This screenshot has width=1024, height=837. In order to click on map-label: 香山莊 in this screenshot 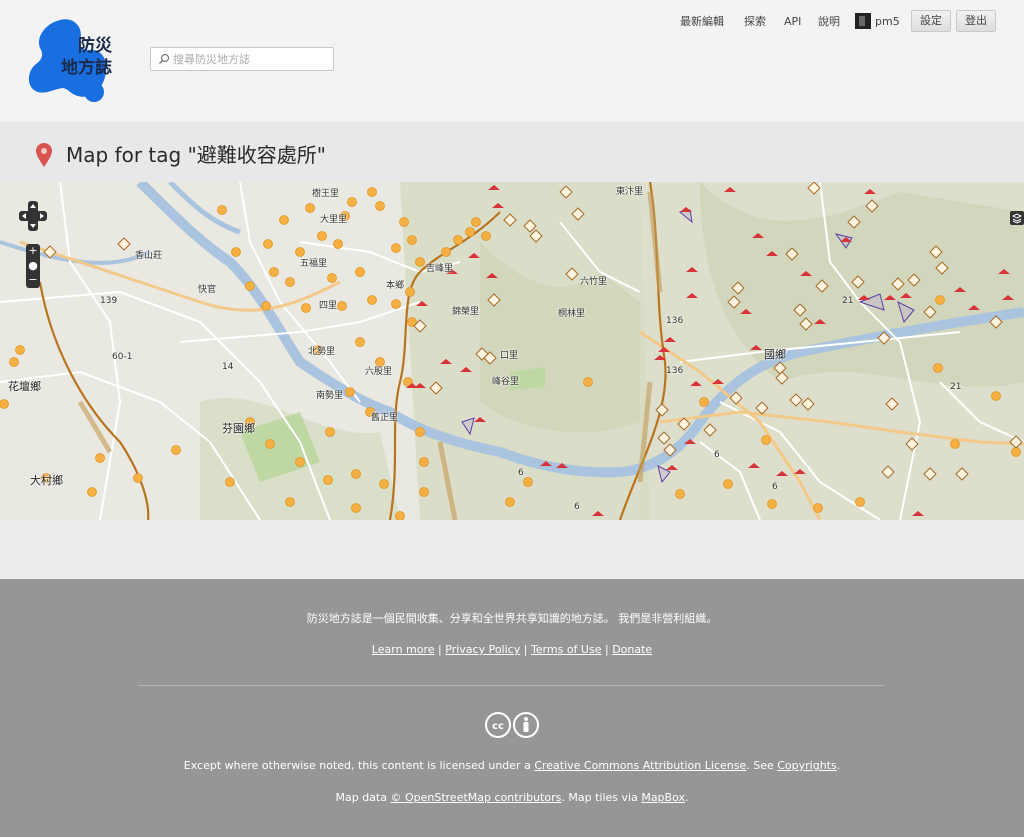, I will do `click(149, 256)`.